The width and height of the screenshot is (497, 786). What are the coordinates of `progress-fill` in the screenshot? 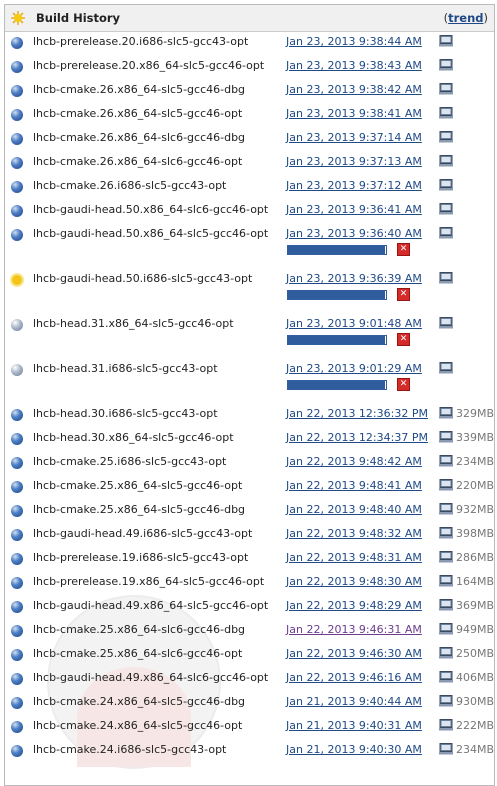 It's located at (337, 250).